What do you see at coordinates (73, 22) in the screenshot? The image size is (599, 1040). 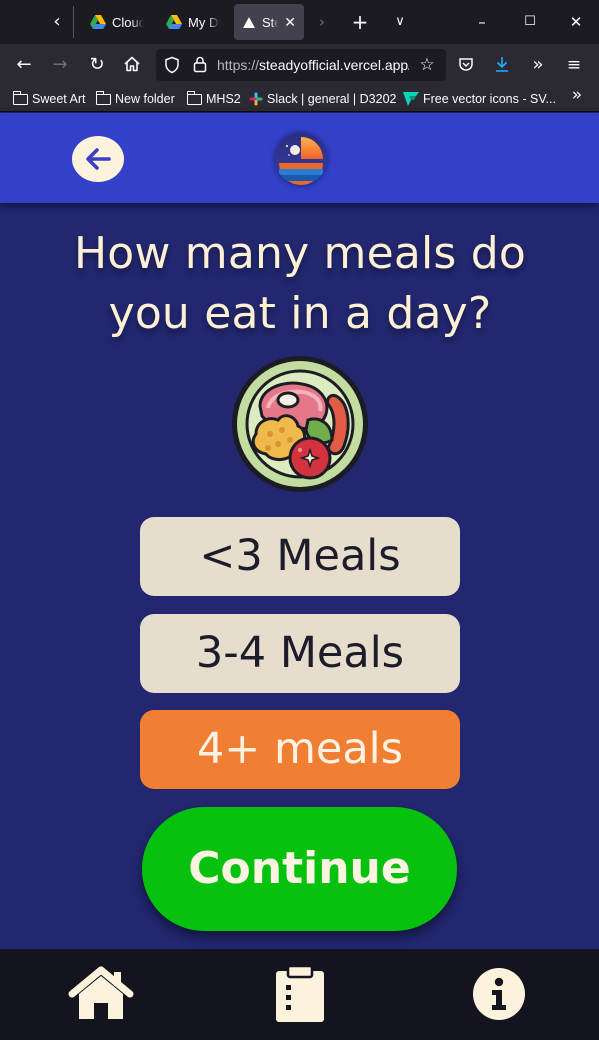 I see `tab-separator` at bounding box center [73, 22].